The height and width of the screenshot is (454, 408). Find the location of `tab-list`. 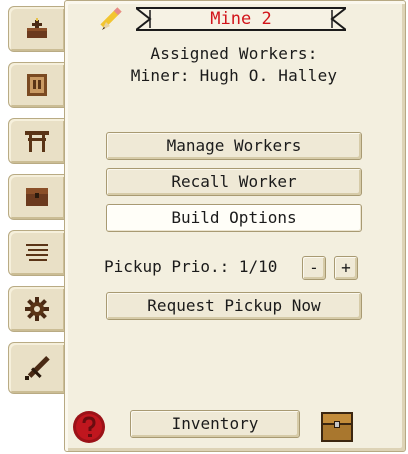

tab-list is located at coordinates (37, 253).